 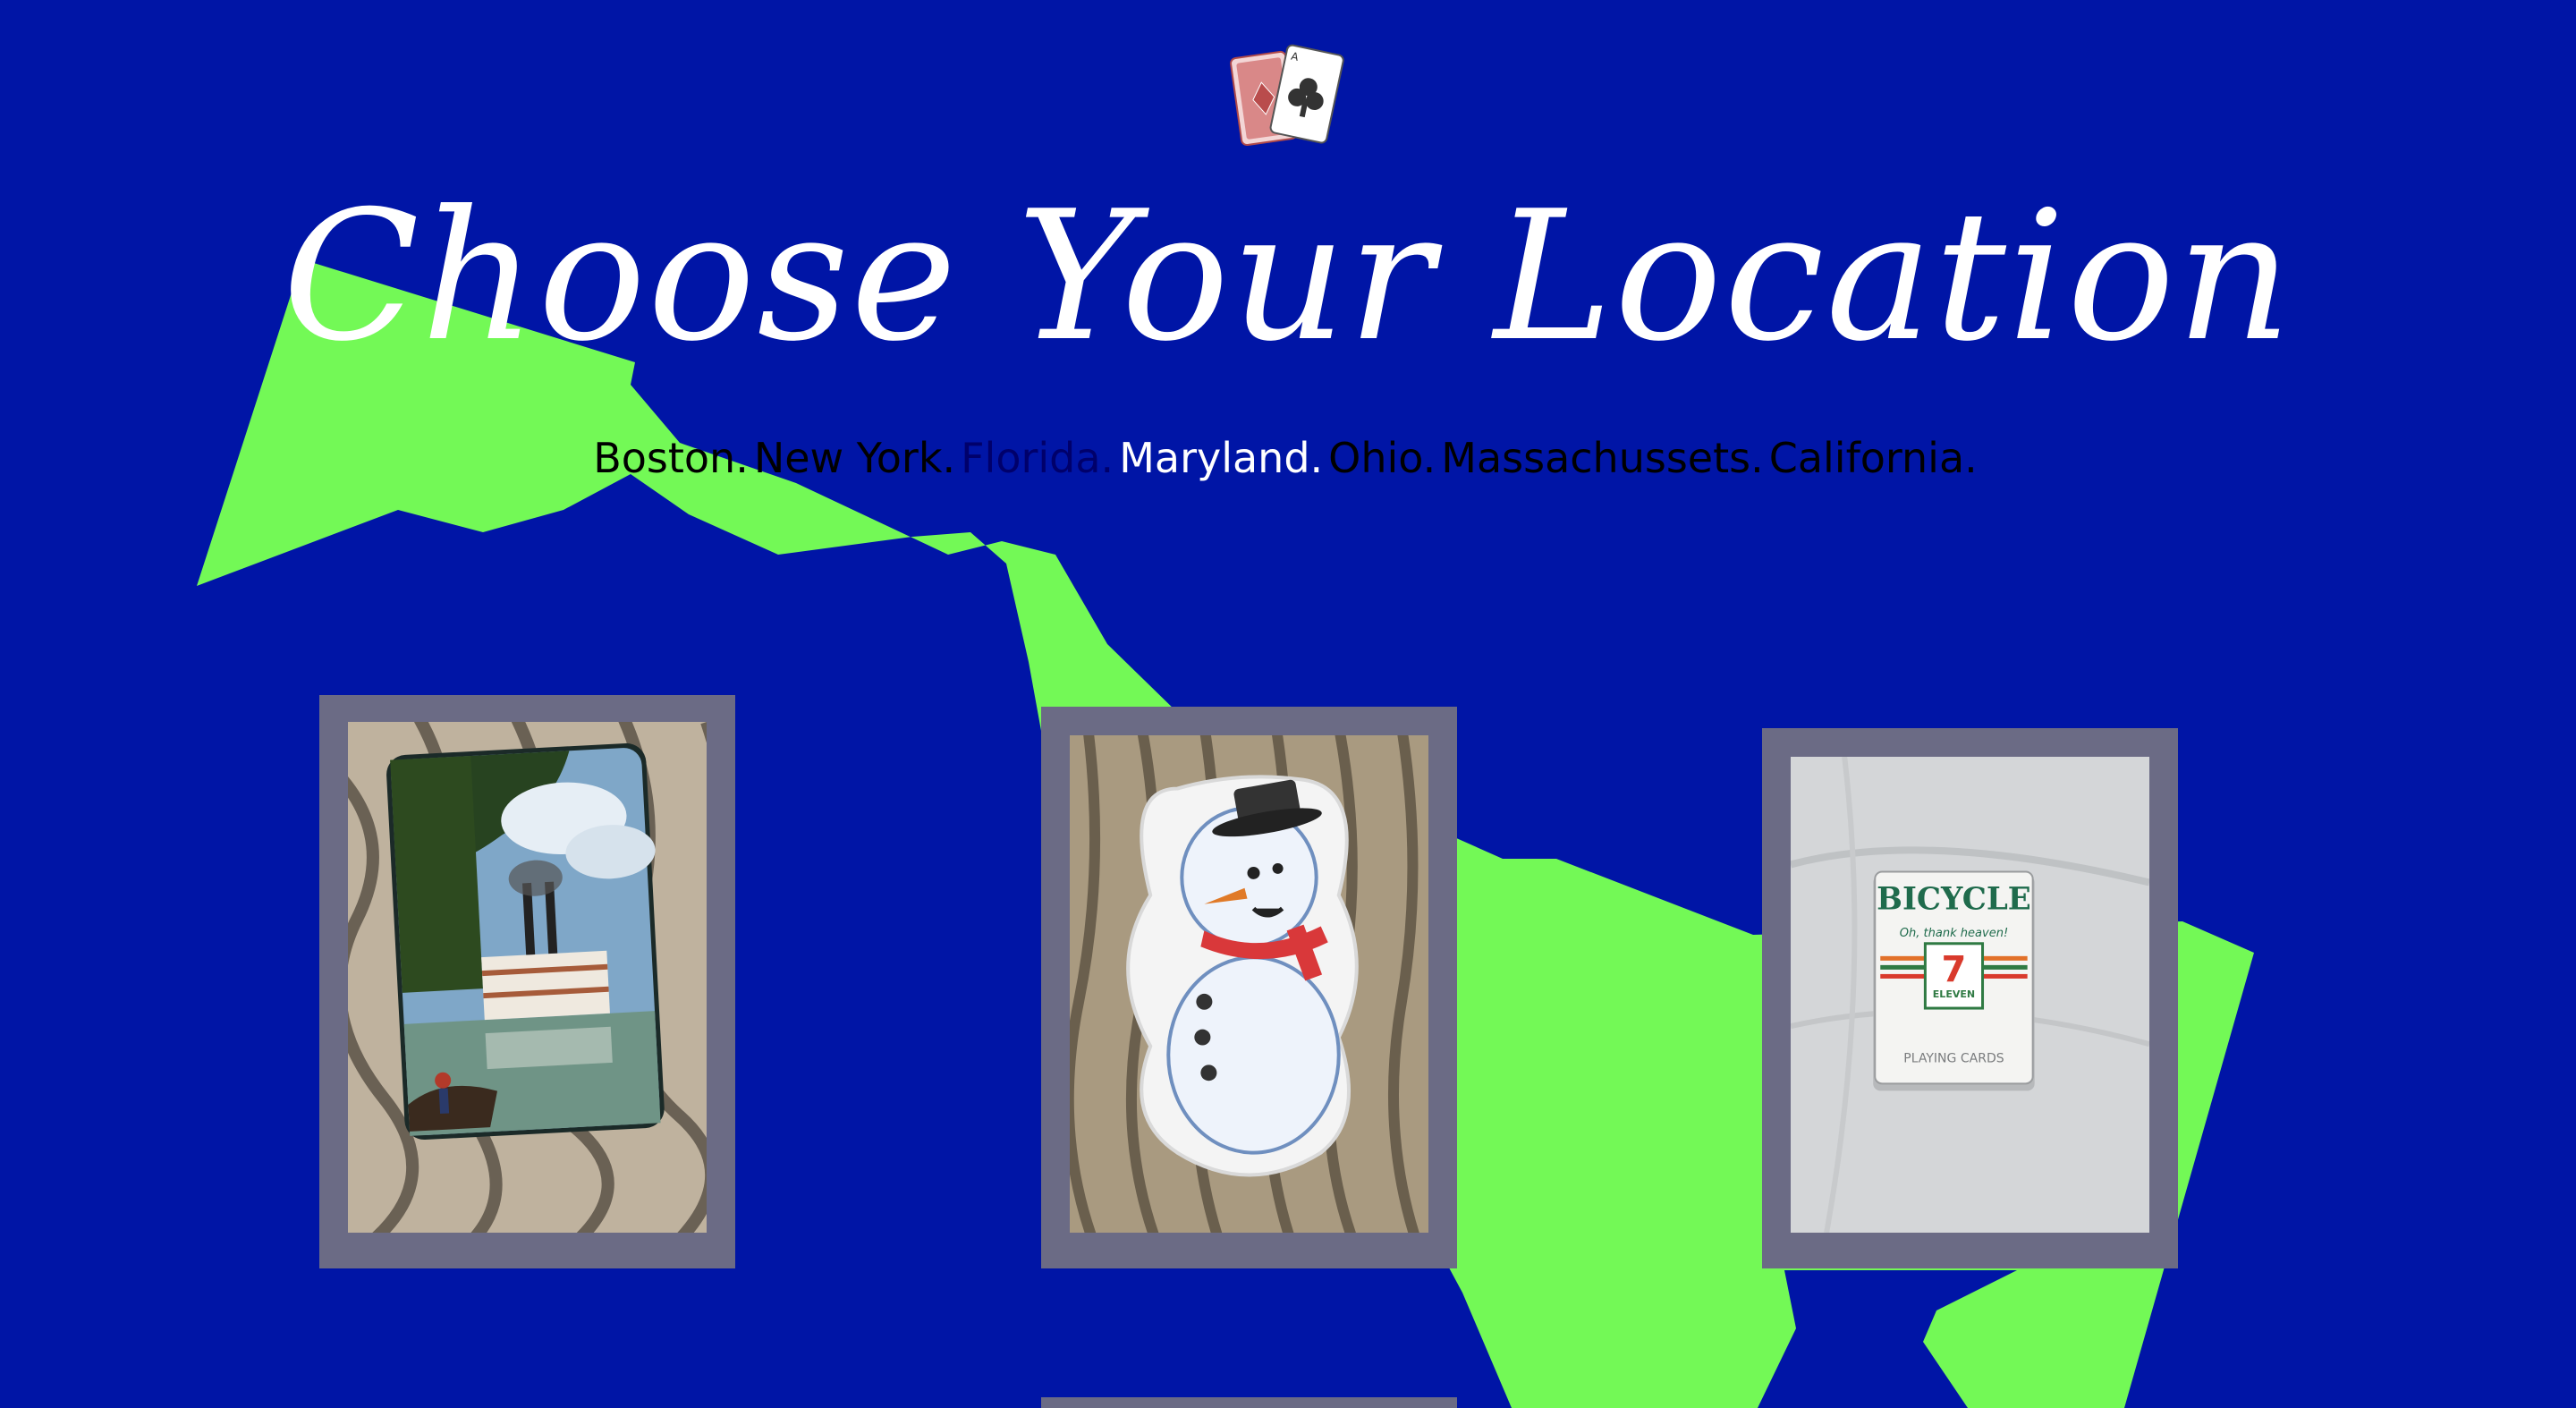 I want to click on location-link-florida: Florida., so click(x=1037, y=458).